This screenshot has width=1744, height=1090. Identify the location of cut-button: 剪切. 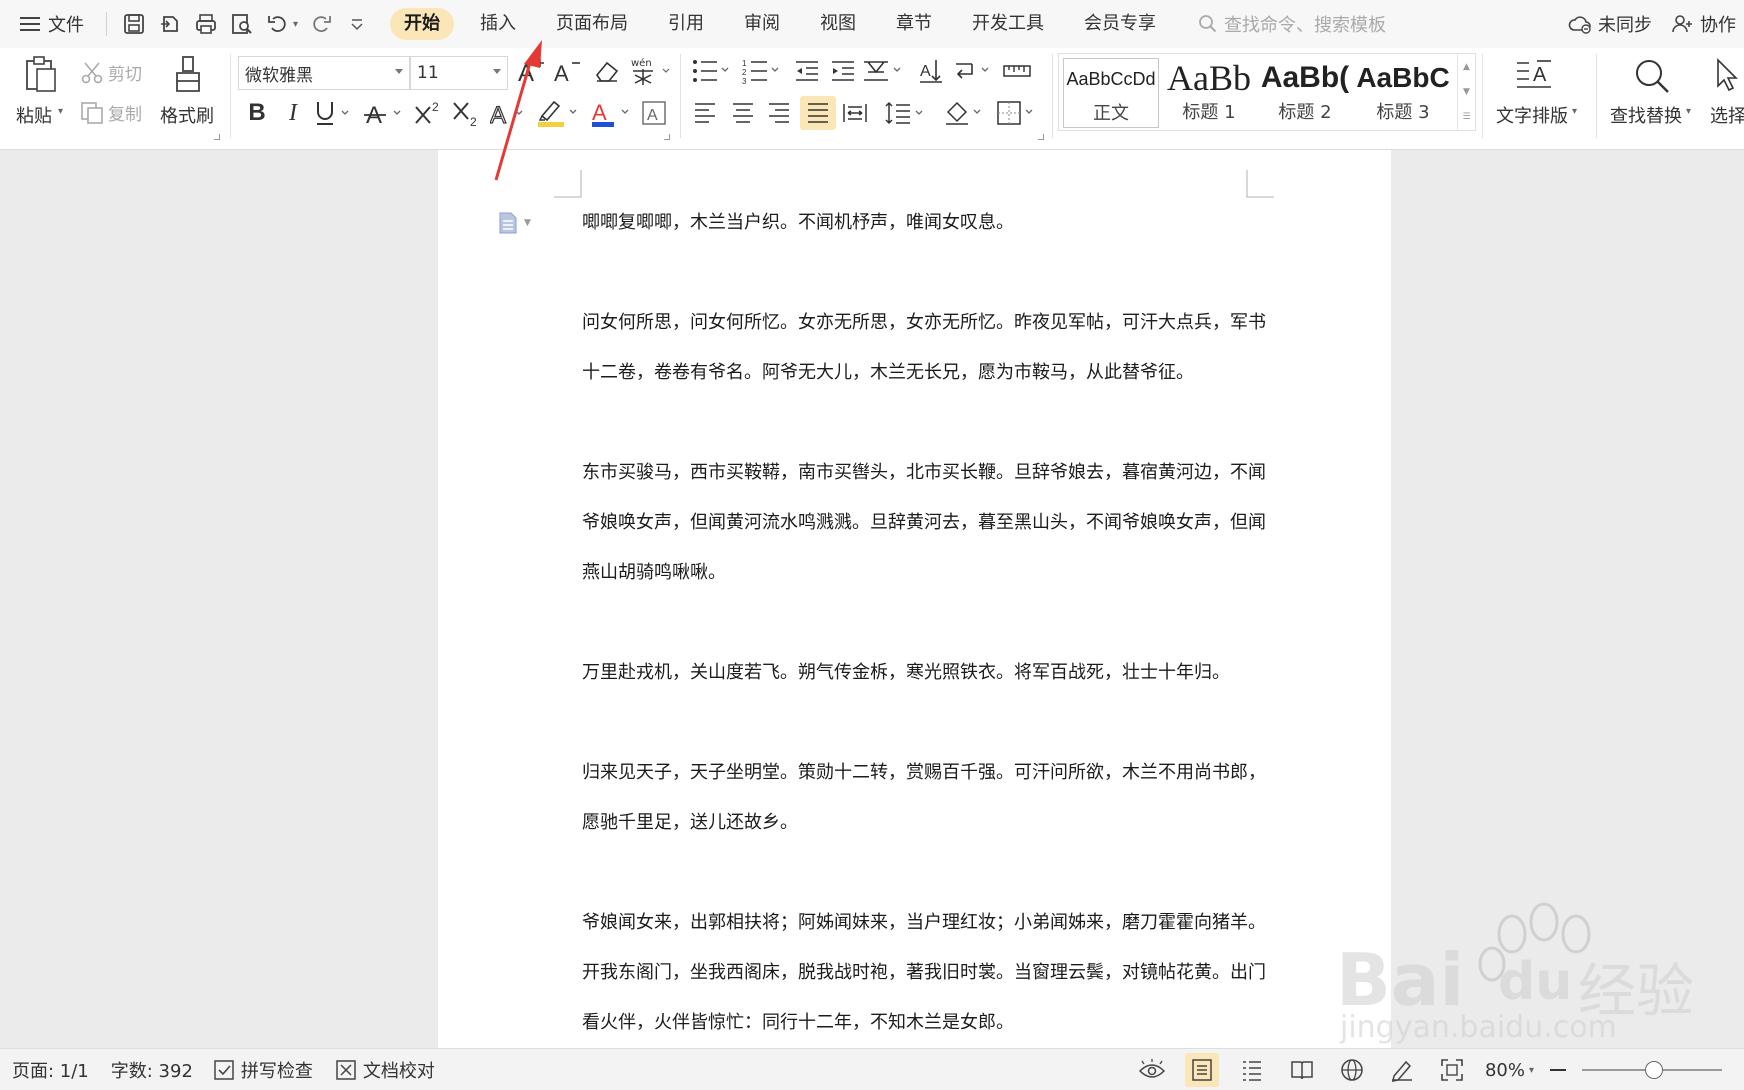
(111, 72).